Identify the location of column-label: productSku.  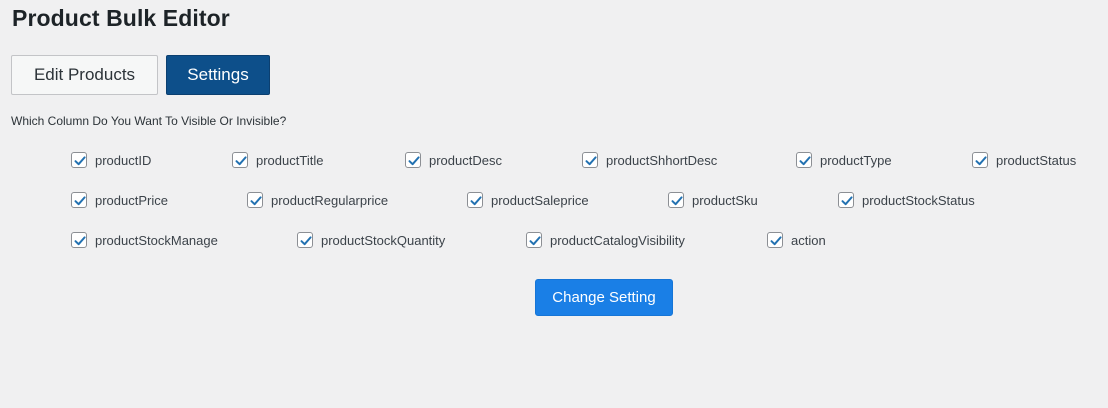
(725, 200).